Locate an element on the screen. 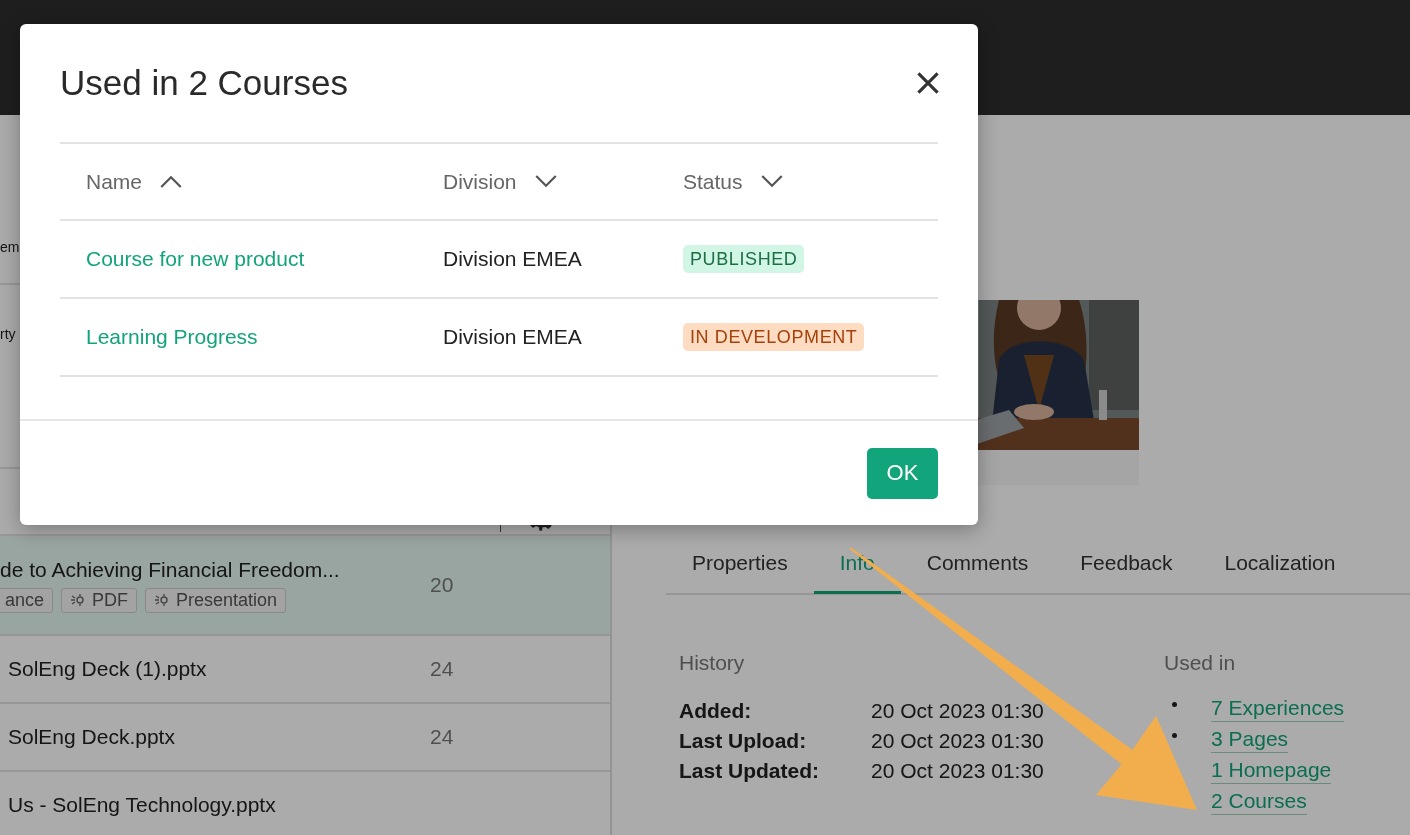 The image size is (1410, 835). status-badge: IN DEVELOPMENT is located at coordinates (774, 336).